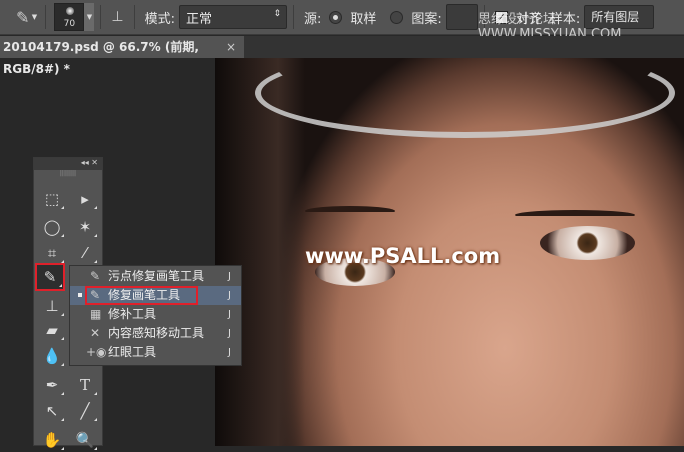 The width and height of the screenshot is (684, 452). What do you see at coordinates (52, 330) in the screenshot?
I see `eraser-tool-icon: ▰` at bounding box center [52, 330].